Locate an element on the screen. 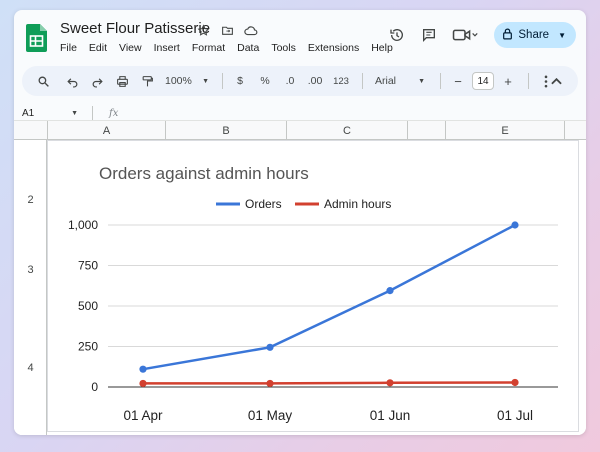 This screenshot has width=600, height=452. legend-admin-label: Admin hours is located at coordinates (357, 204).